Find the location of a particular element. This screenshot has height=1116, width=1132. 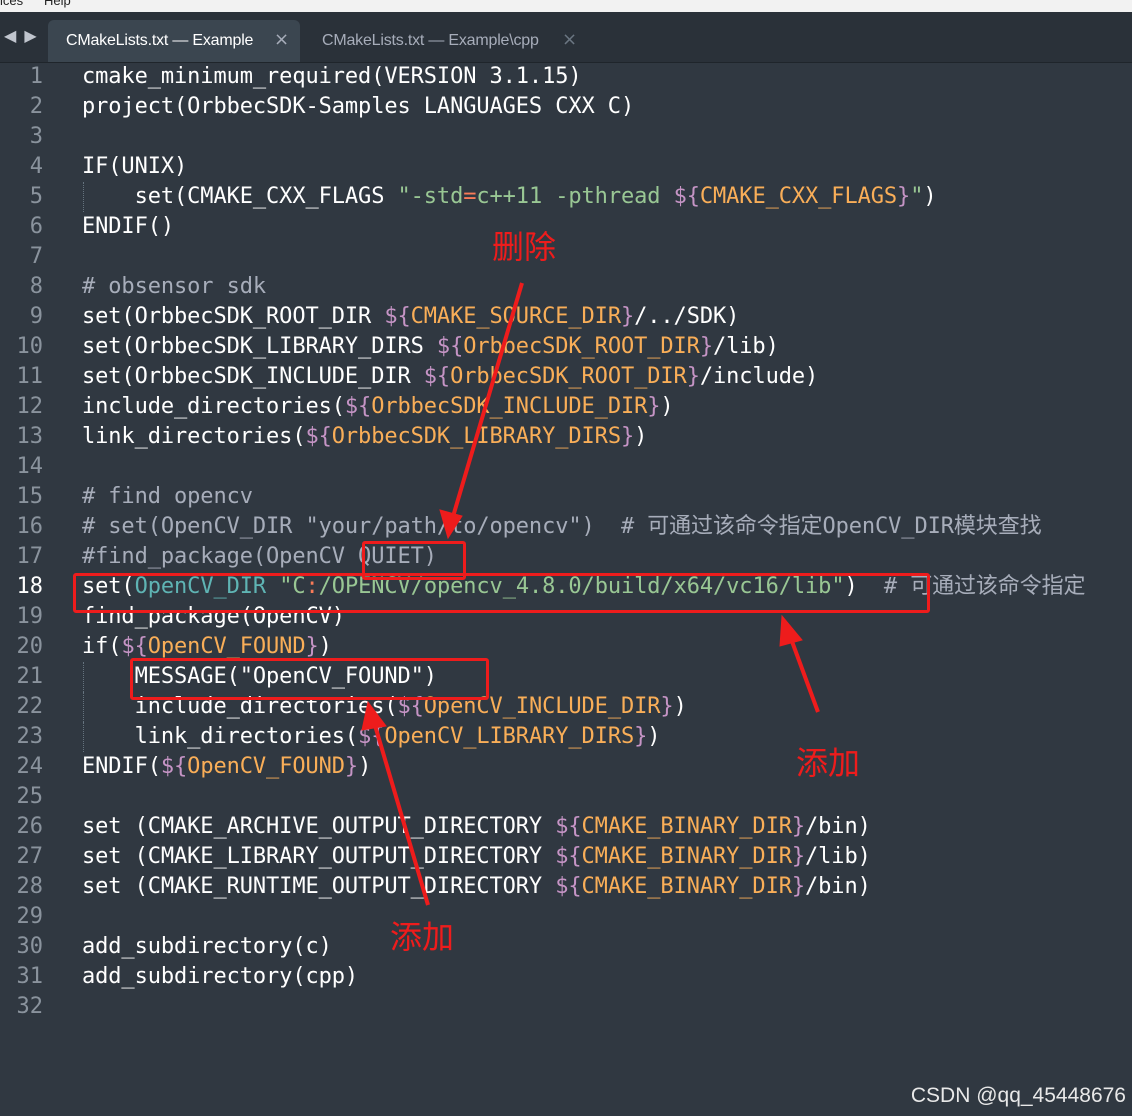

tab-cmakelists-example: CMakeLists.txt — Example × is located at coordinates (174, 41).